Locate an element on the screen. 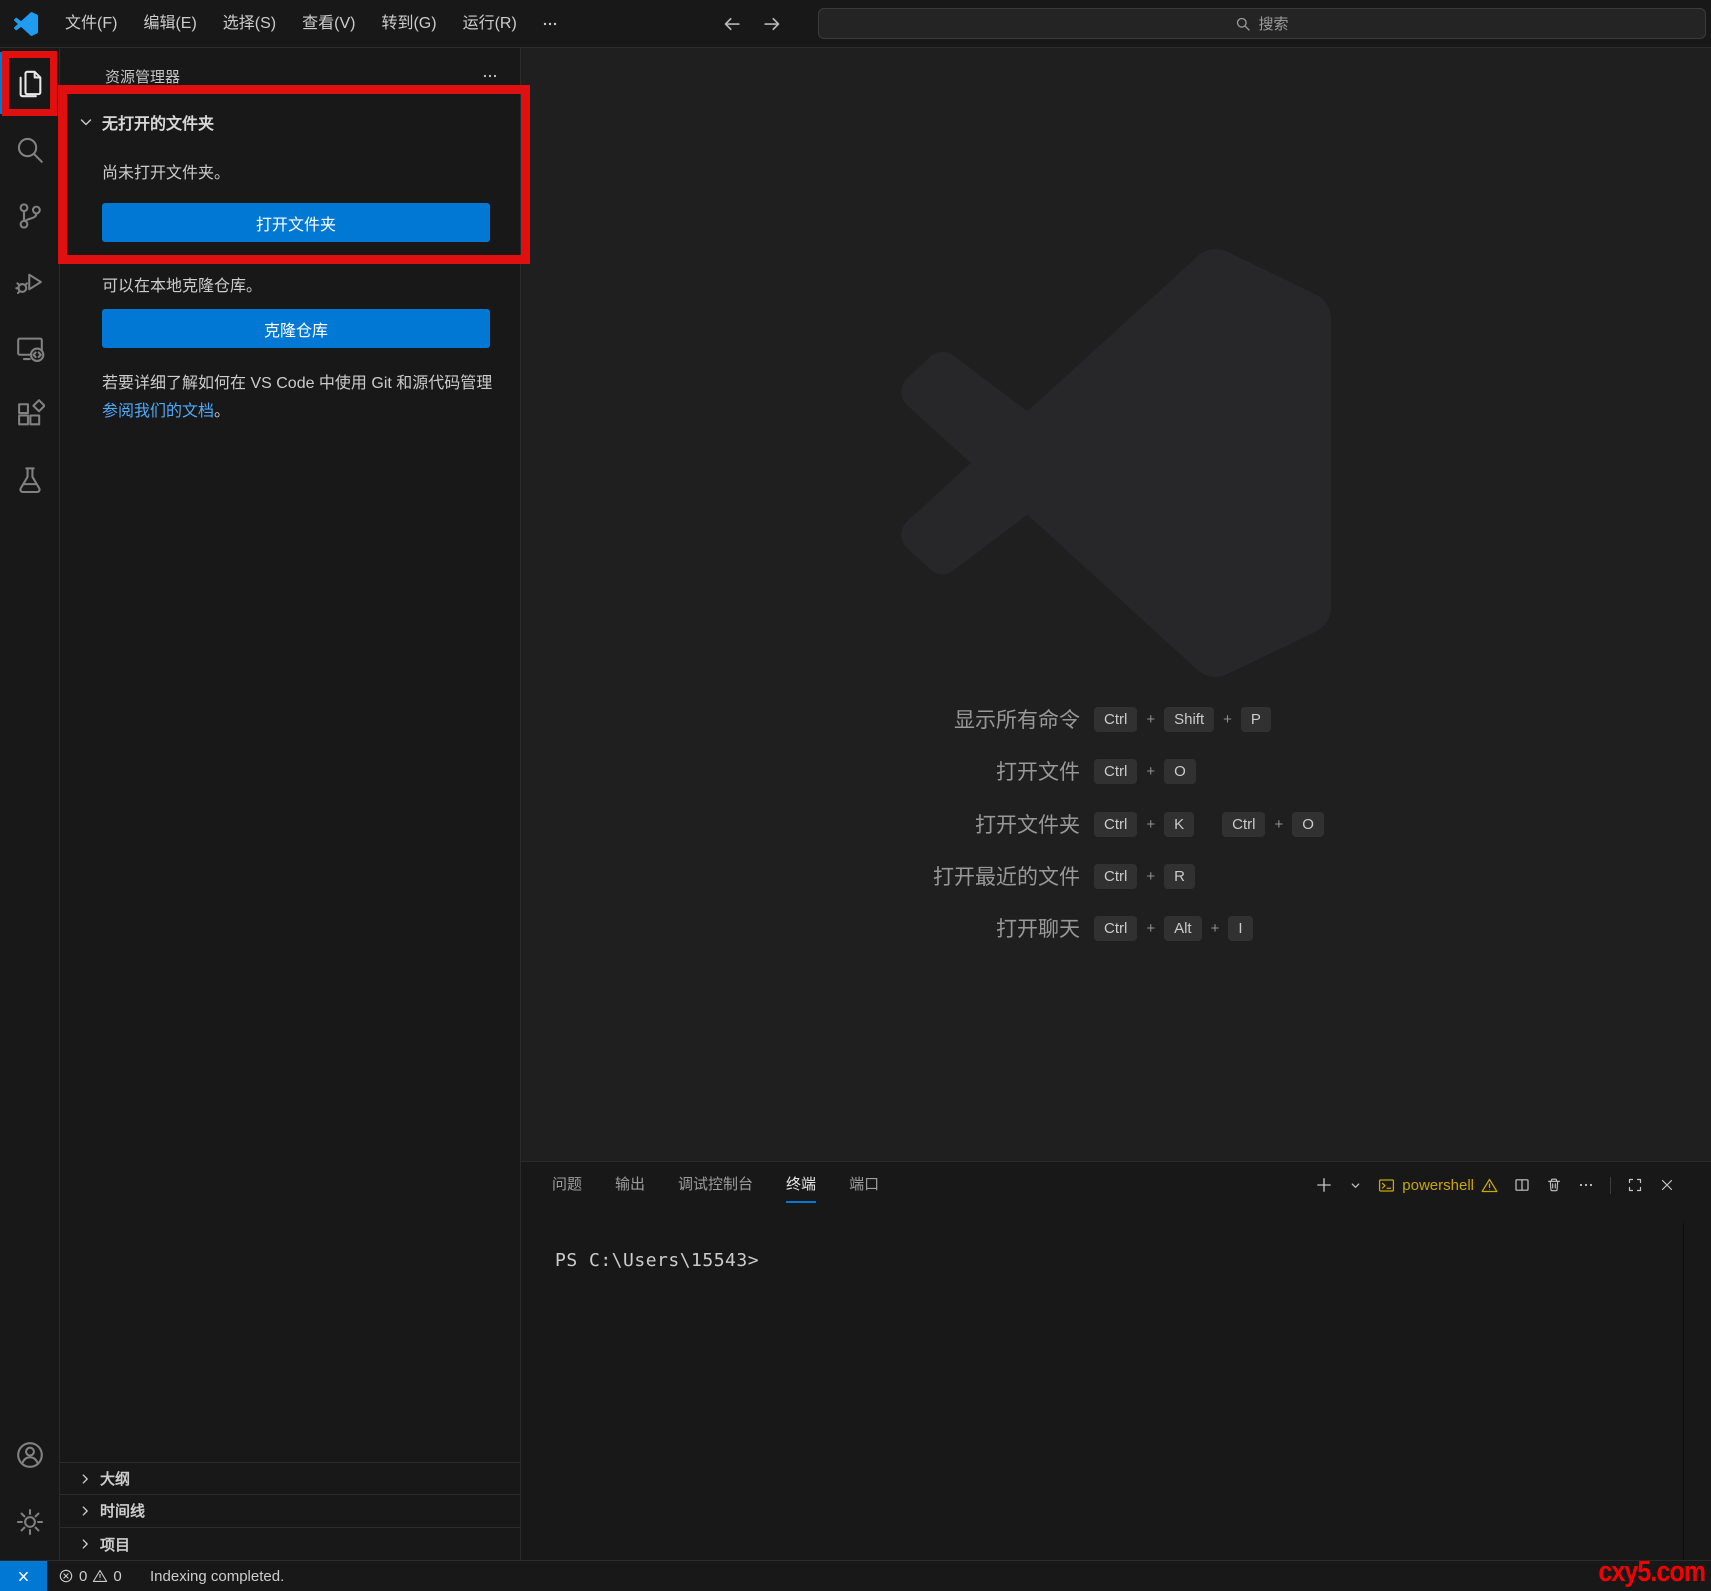 The width and height of the screenshot is (1711, 1591). split-terminal-icon is located at coordinates (1522, 1185).